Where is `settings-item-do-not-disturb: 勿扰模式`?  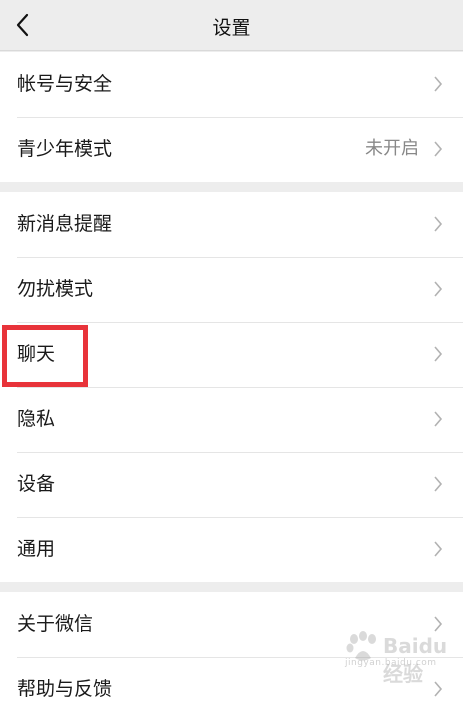
settings-item-do-not-disturb: 勿扰模式 is located at coordinates (231, 289).